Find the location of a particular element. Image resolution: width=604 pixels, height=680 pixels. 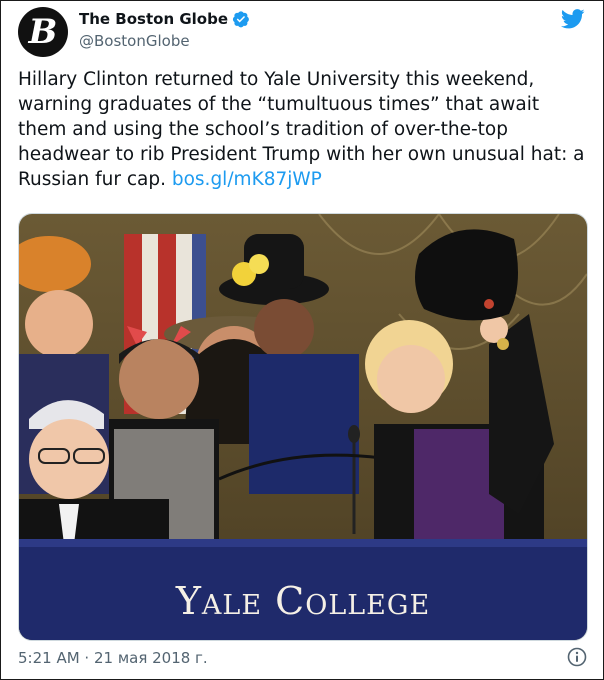

verified-badge-icon is located at coordinates (240, 19).